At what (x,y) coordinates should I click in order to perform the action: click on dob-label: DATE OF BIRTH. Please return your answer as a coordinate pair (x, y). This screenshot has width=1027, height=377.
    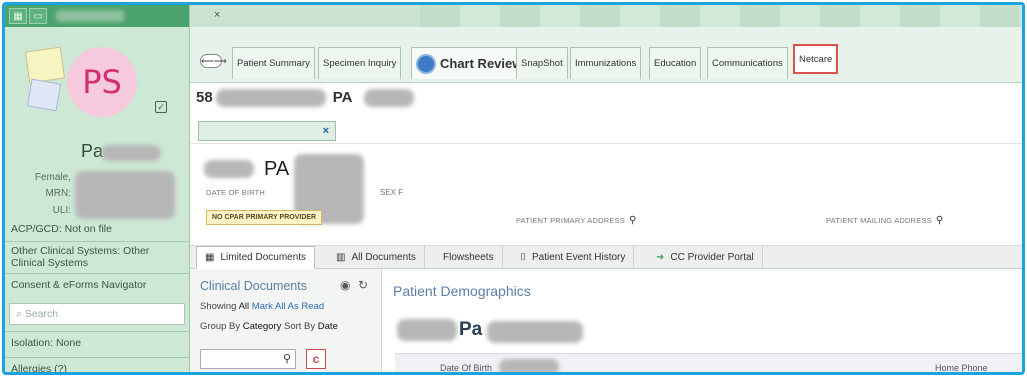
    Looking at the image, I should click on (235, 192).